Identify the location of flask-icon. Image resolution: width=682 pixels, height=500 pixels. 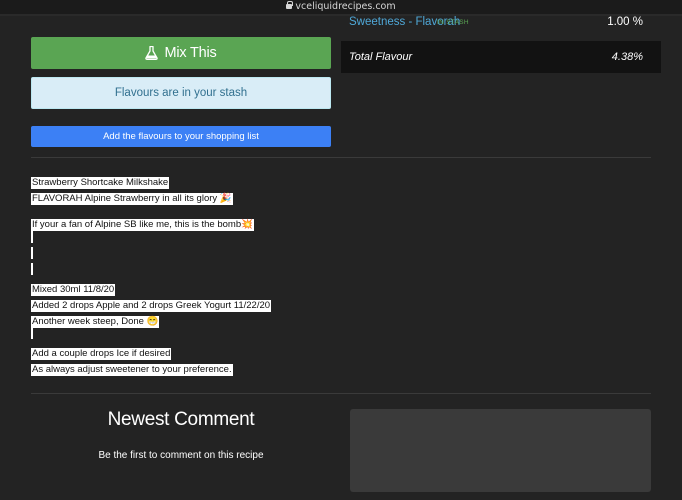
(152, 53).